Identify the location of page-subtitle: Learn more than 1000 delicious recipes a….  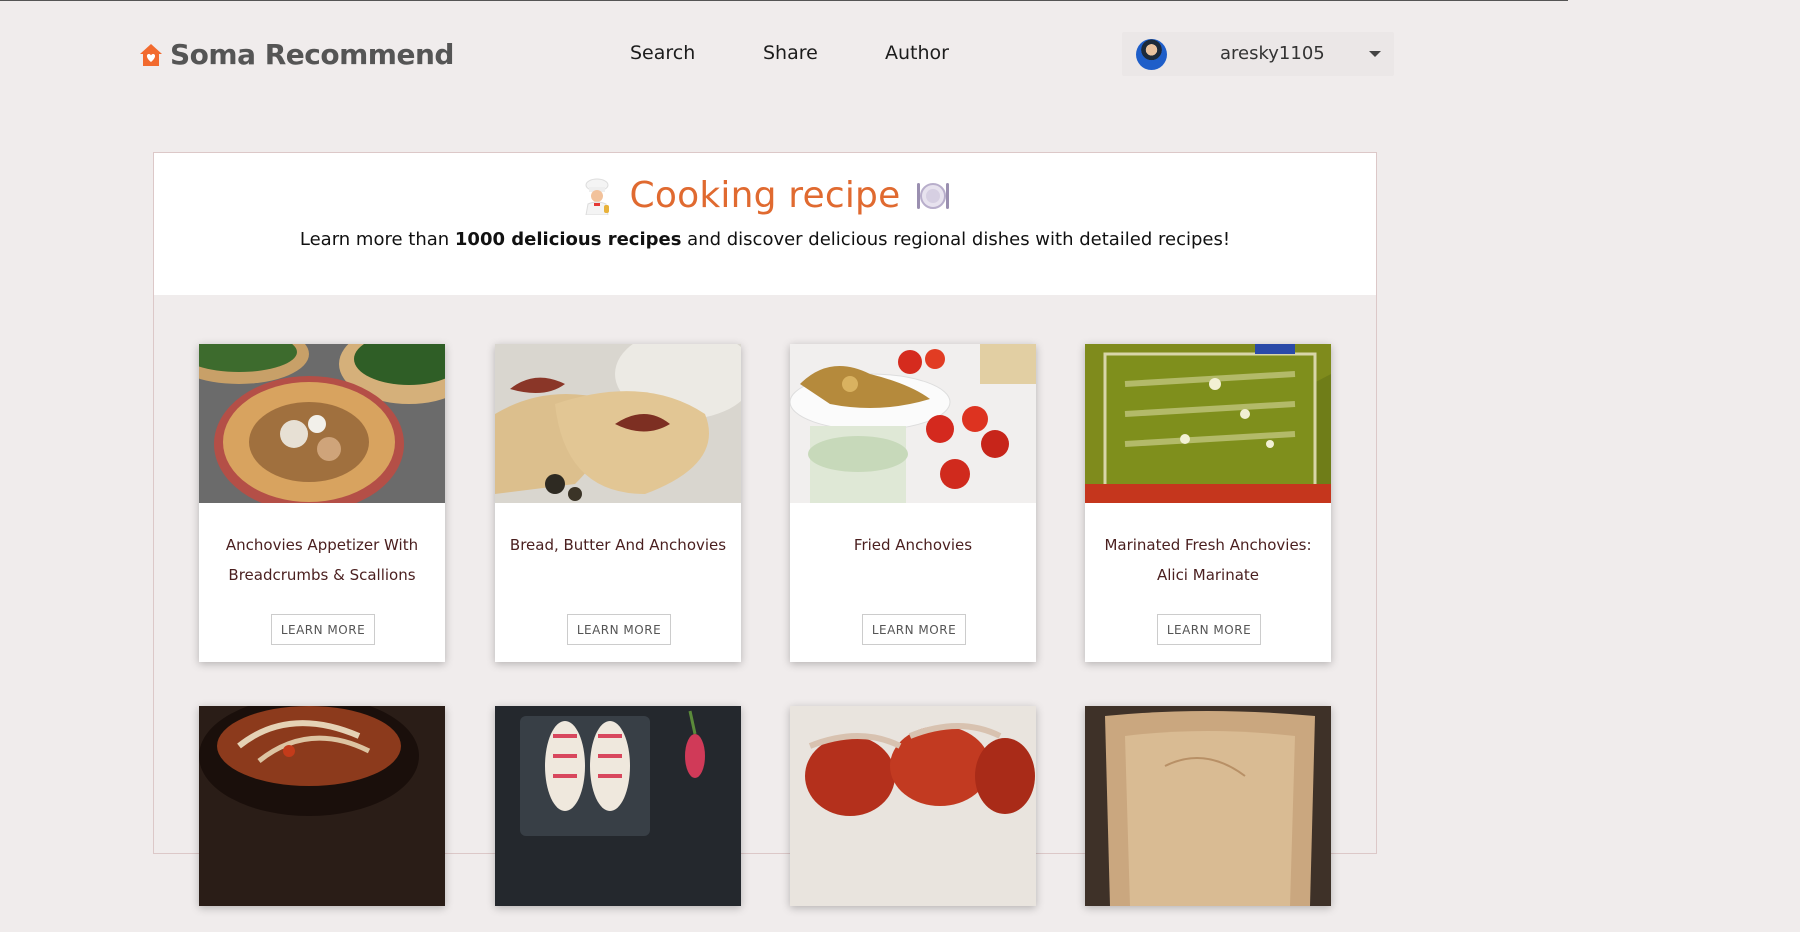
(765, 239).